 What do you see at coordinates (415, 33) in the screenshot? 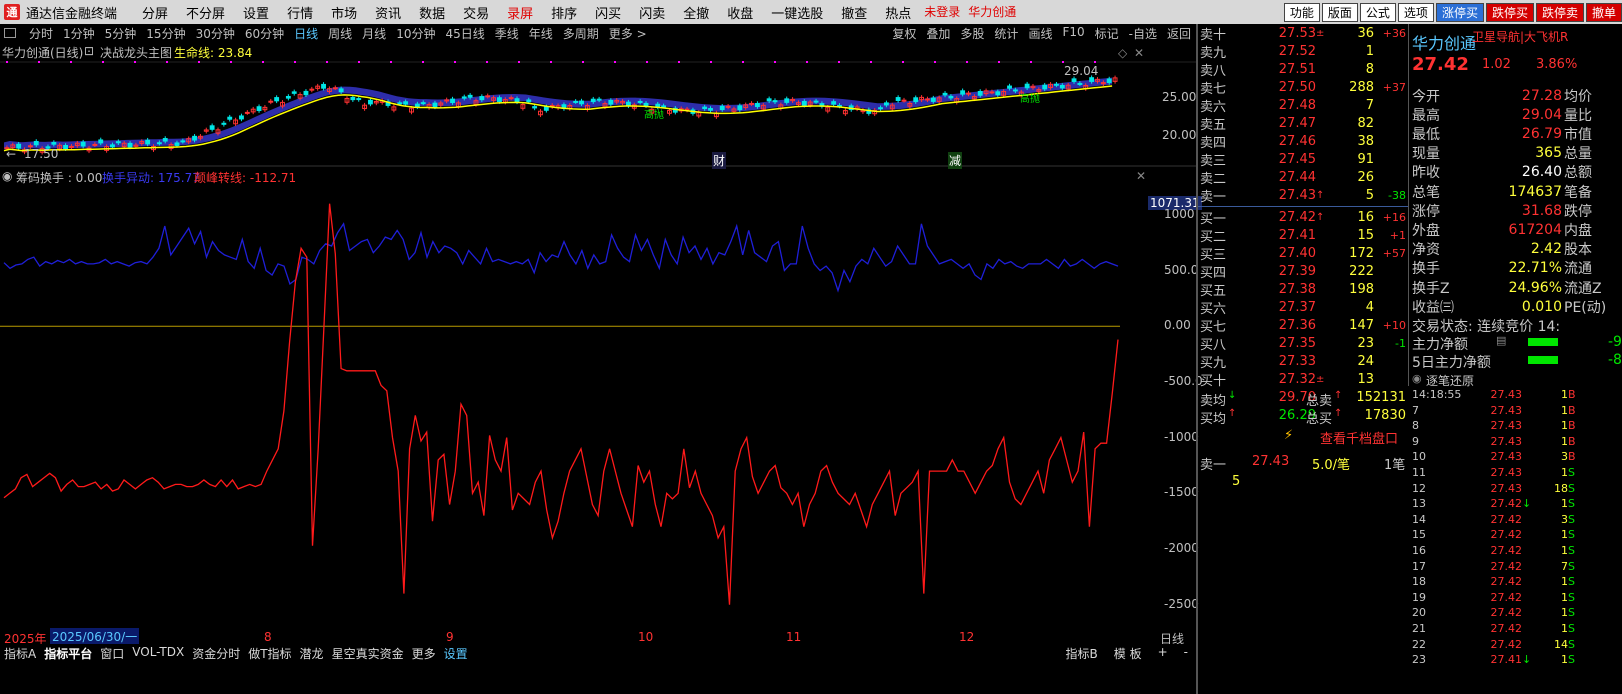
I see `period-tab-9: 10分钟` at bounding box center [415, 33].